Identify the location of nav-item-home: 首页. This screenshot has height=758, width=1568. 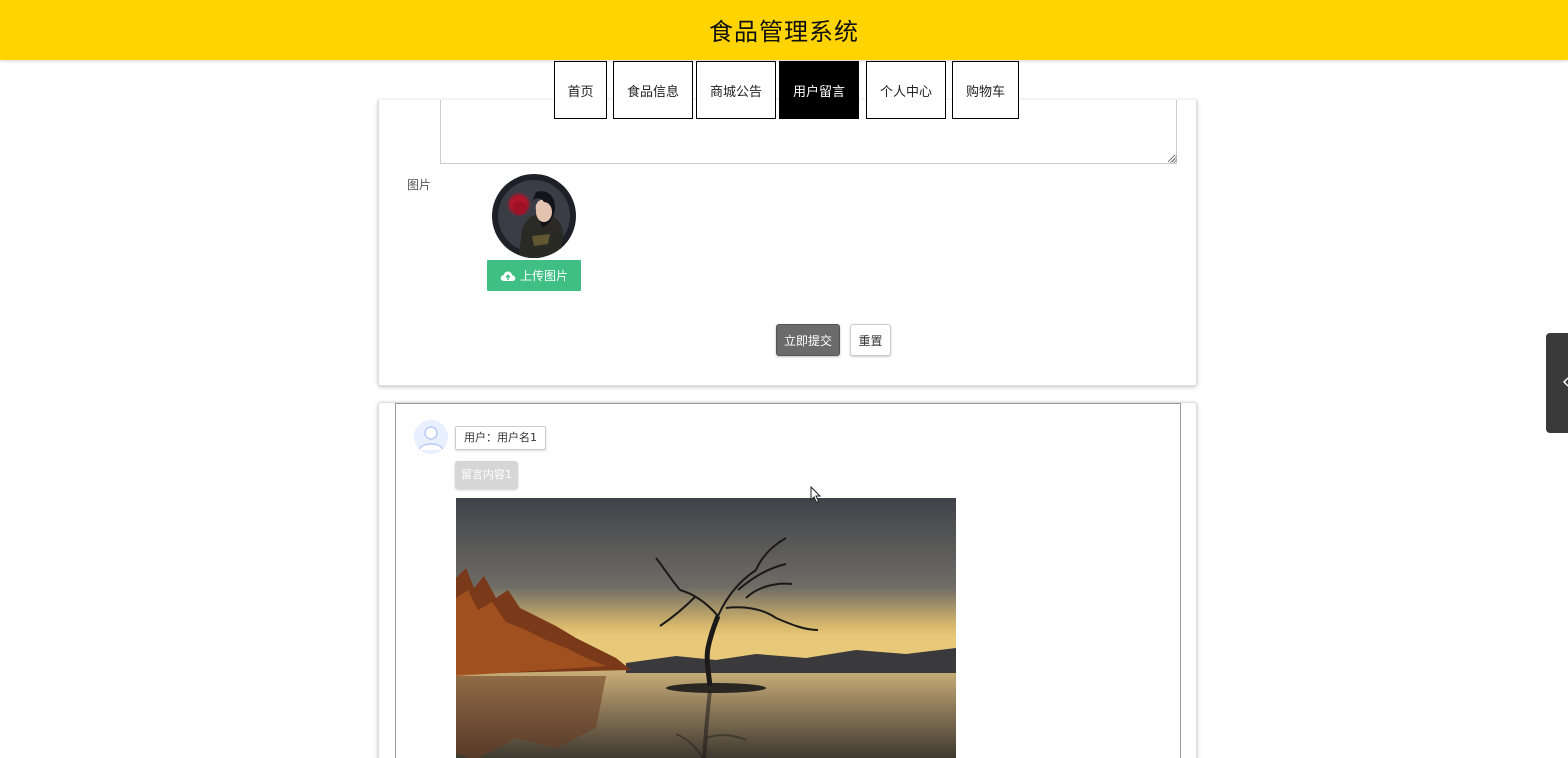
(580, 90).